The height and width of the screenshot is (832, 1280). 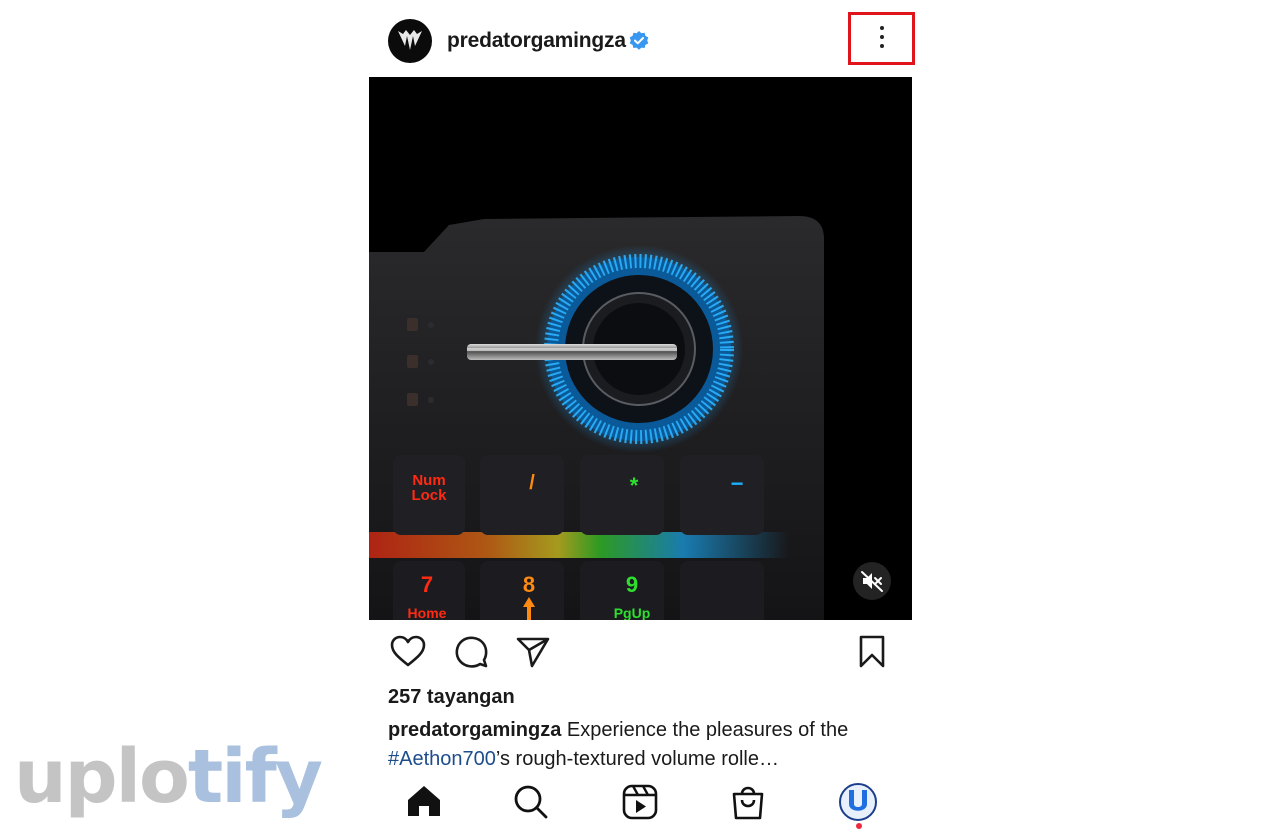 What do you see at coordinates (632, 584) in the screenshot?
I see `key-nine-label: 9` at bounding box center [632, 584].